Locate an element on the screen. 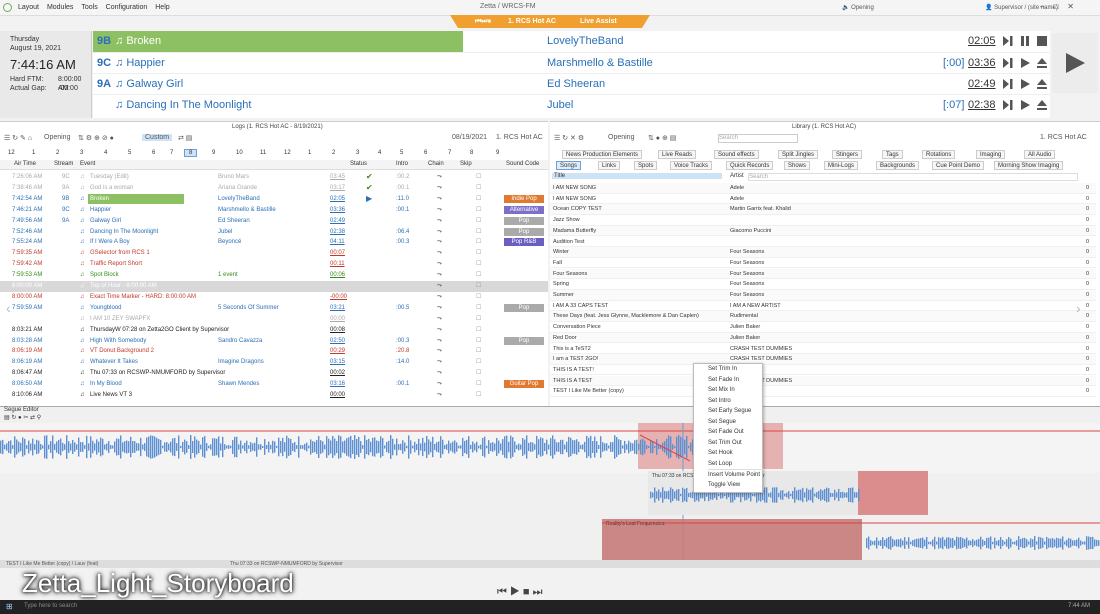 This screenshot has height=614, width=1100. library-row: Spring Four Seasons 0 is located at coordinates (823, 284).